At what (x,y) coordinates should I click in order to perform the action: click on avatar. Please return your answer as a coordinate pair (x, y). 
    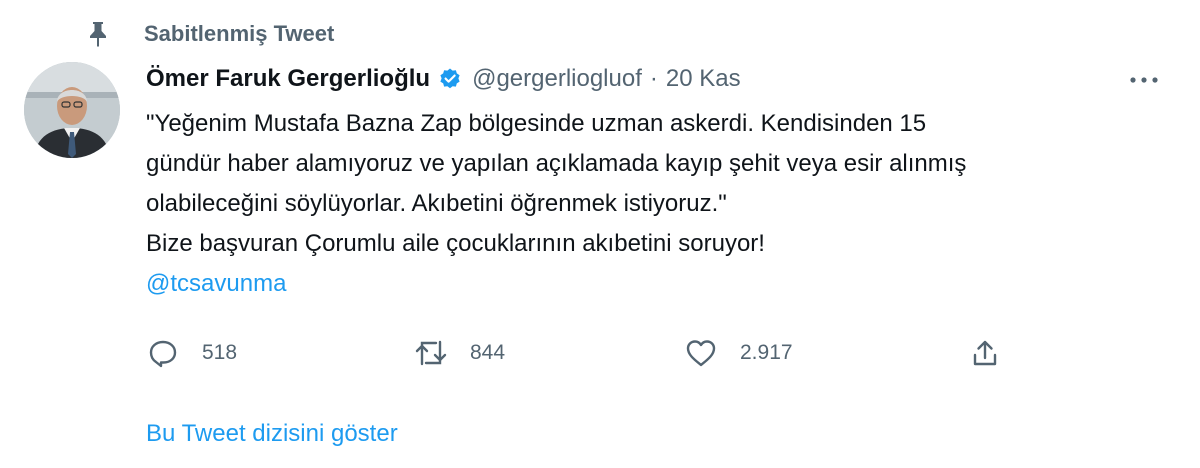
    Looking at the image, I should click on (72, 110).